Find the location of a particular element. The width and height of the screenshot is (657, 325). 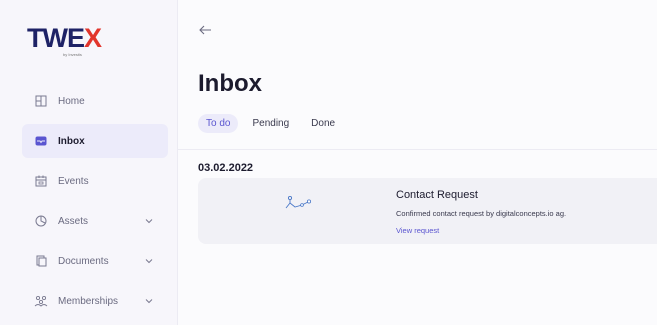

date-group-heading: 03.02.2022 is located at coordinates (226, 168).